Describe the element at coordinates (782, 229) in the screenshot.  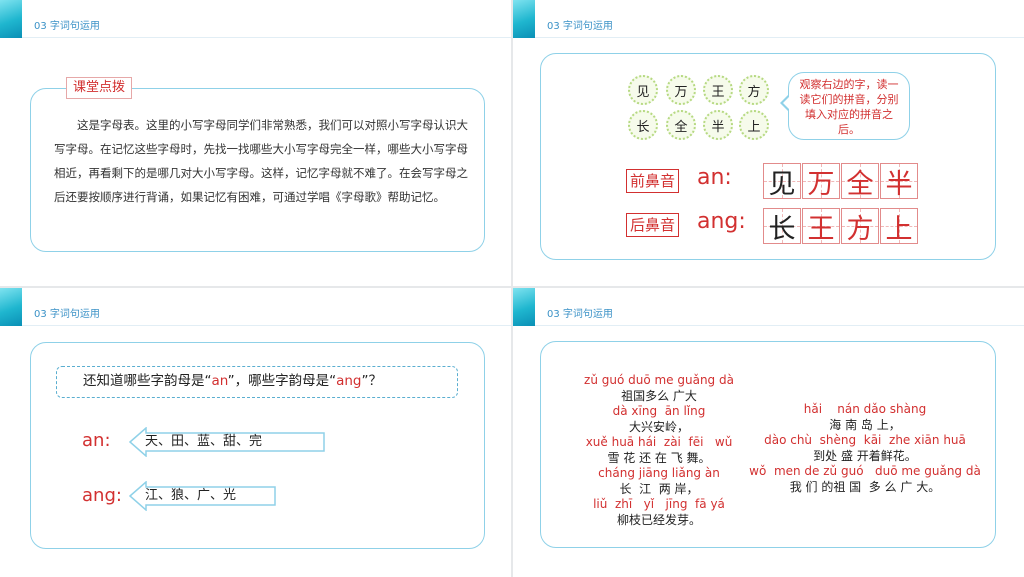
I see `grid-char: 长` at that location.